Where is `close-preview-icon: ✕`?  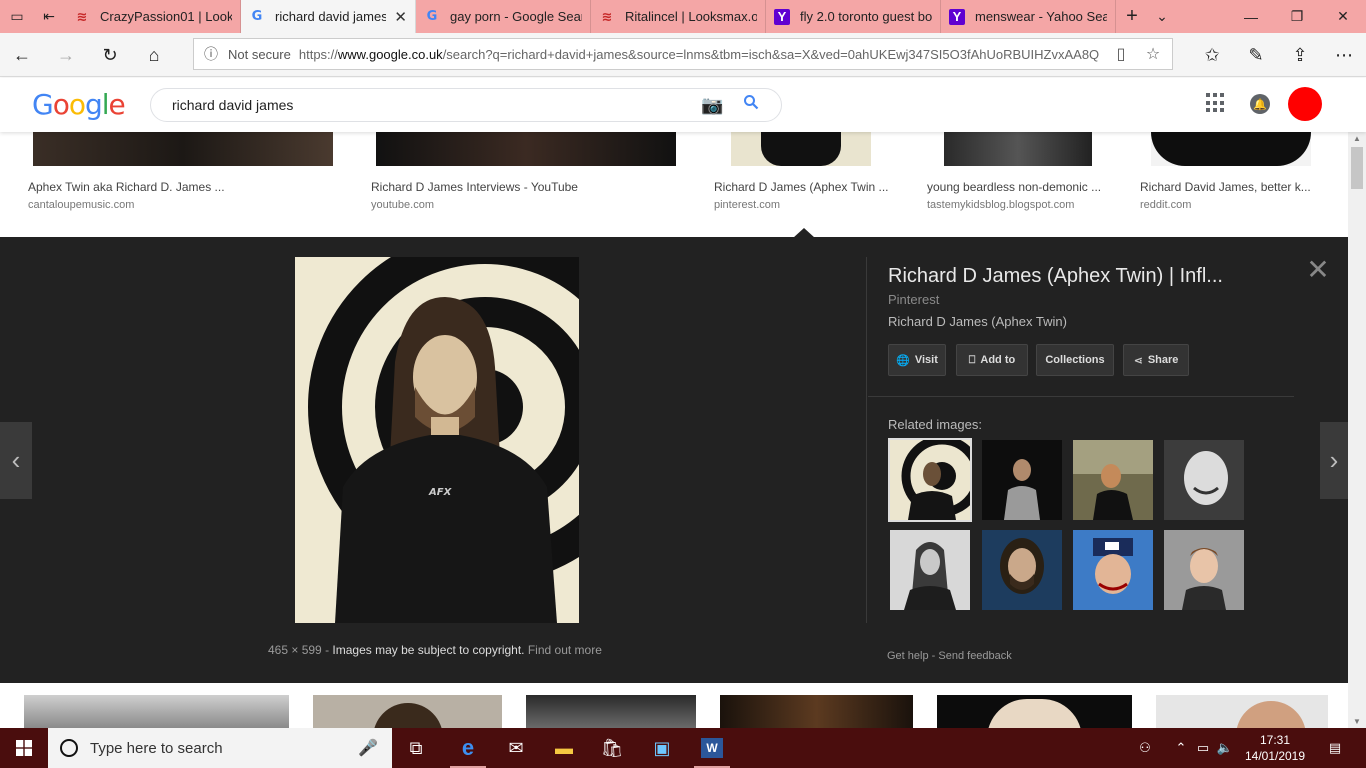
close-preview-icon: ✕ is located at coordinates (1318, 270).